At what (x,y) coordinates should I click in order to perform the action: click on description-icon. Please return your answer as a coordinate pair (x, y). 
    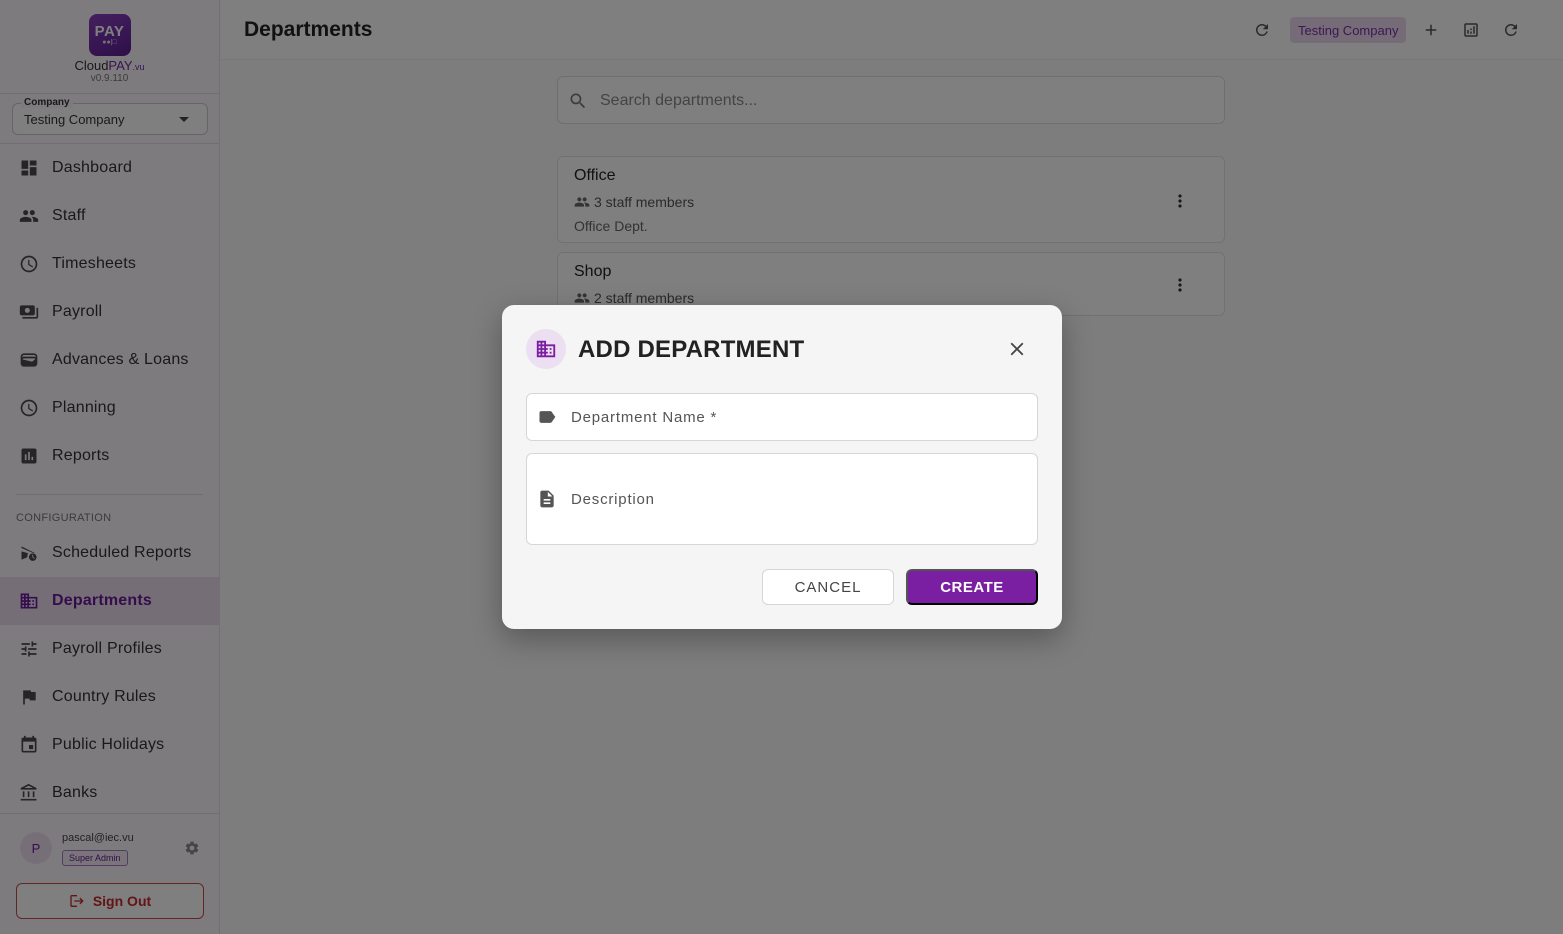
    Looking at the image, I should click on (547, 499).